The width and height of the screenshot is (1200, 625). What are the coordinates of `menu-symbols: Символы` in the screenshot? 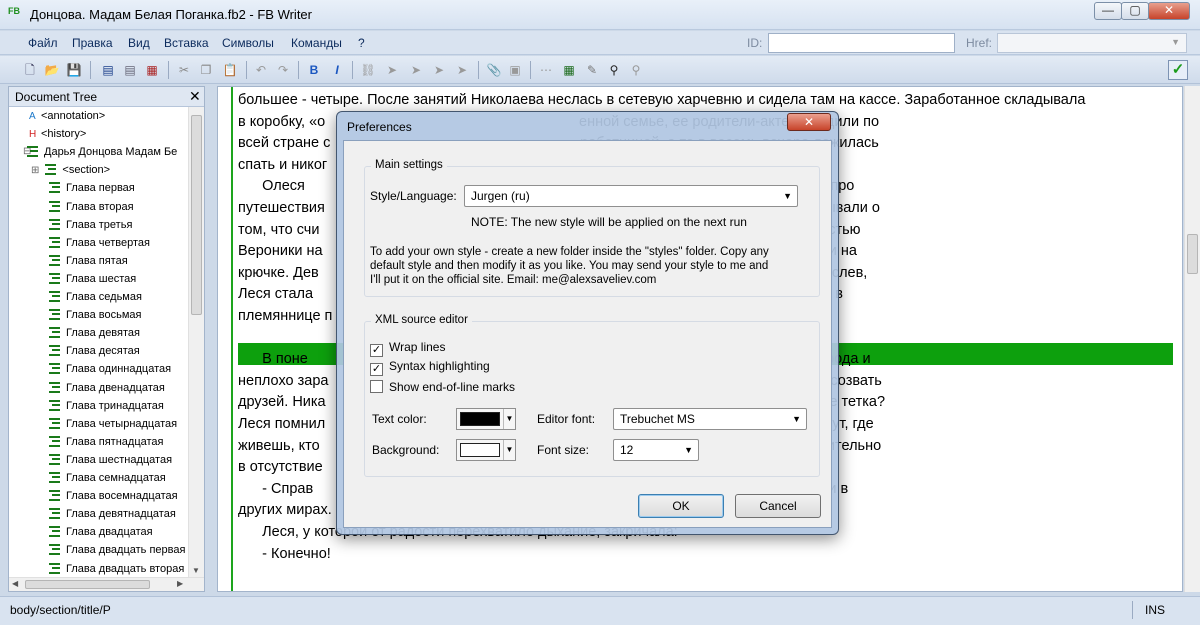 It's located at (248, 43).